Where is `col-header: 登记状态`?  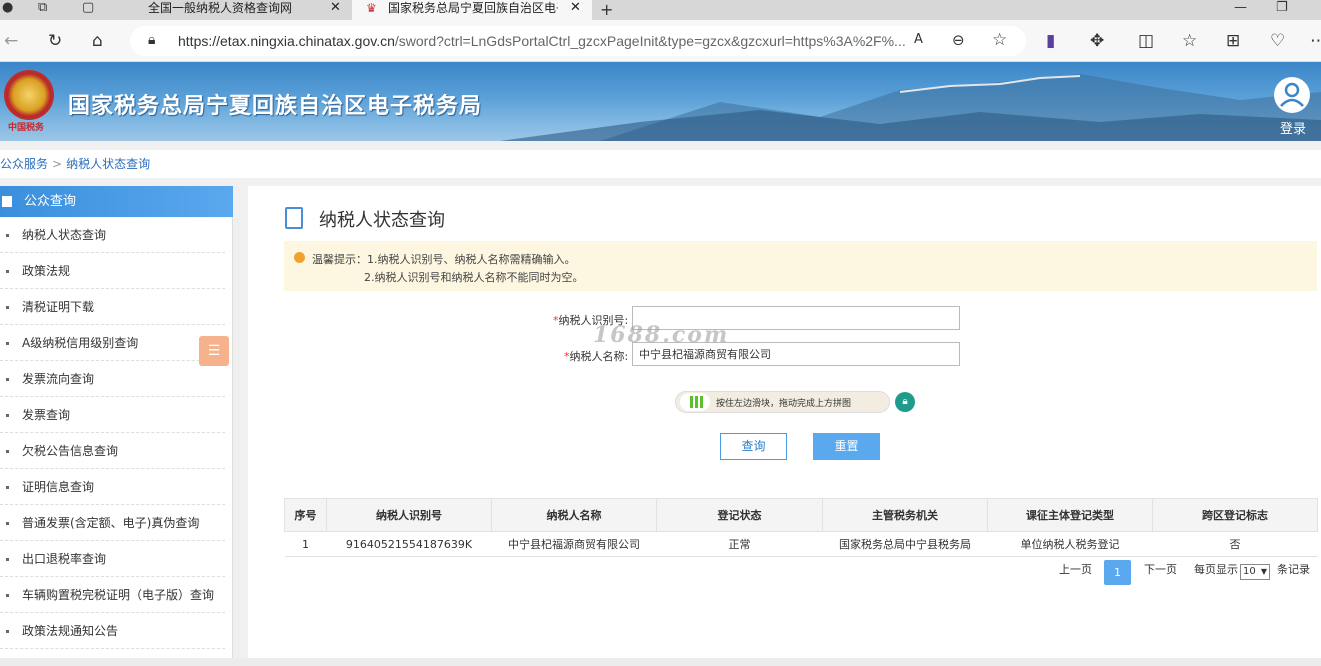
col-header: 登记状态 is located at coordinates (739, 515).